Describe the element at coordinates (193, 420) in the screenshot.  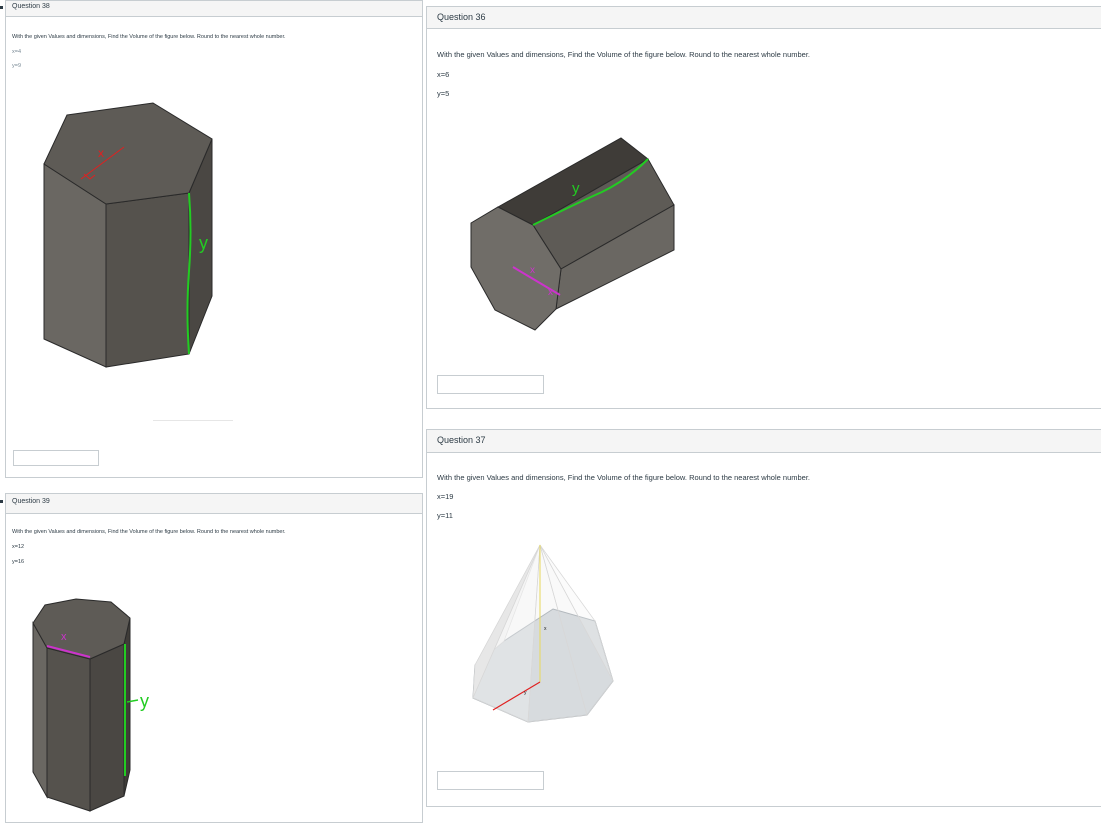
I see `divider-line` at that location.